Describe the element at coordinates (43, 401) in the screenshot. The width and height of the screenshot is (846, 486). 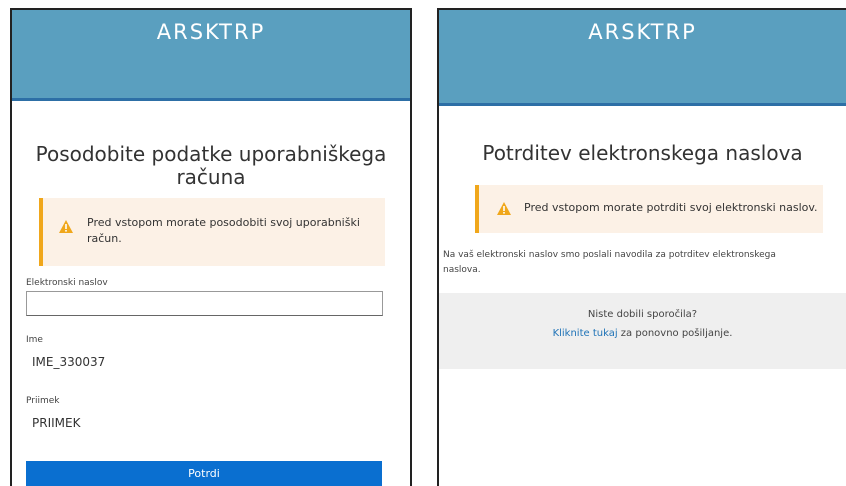
I see `surname-label: Priimek` at that location.